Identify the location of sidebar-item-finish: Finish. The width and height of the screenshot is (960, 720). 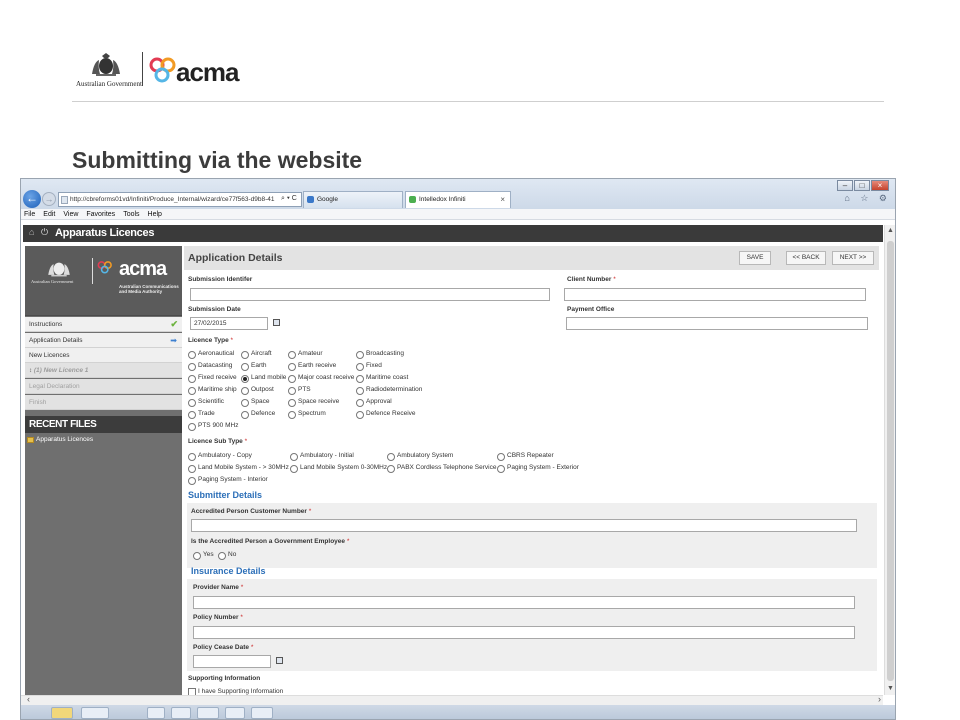
(103, 402).